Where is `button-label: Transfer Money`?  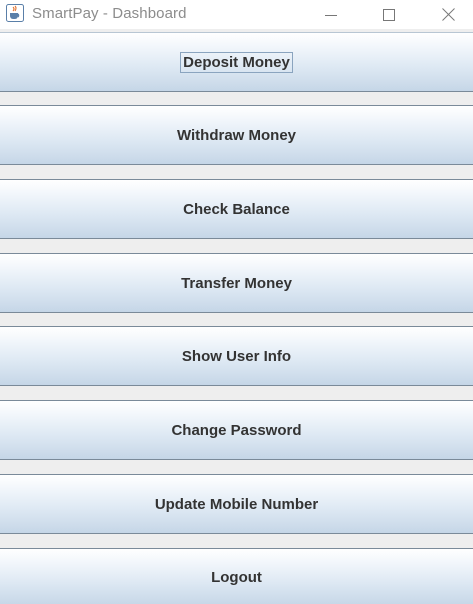
button-label: Transfer Money is located at coordinates (236, 283).